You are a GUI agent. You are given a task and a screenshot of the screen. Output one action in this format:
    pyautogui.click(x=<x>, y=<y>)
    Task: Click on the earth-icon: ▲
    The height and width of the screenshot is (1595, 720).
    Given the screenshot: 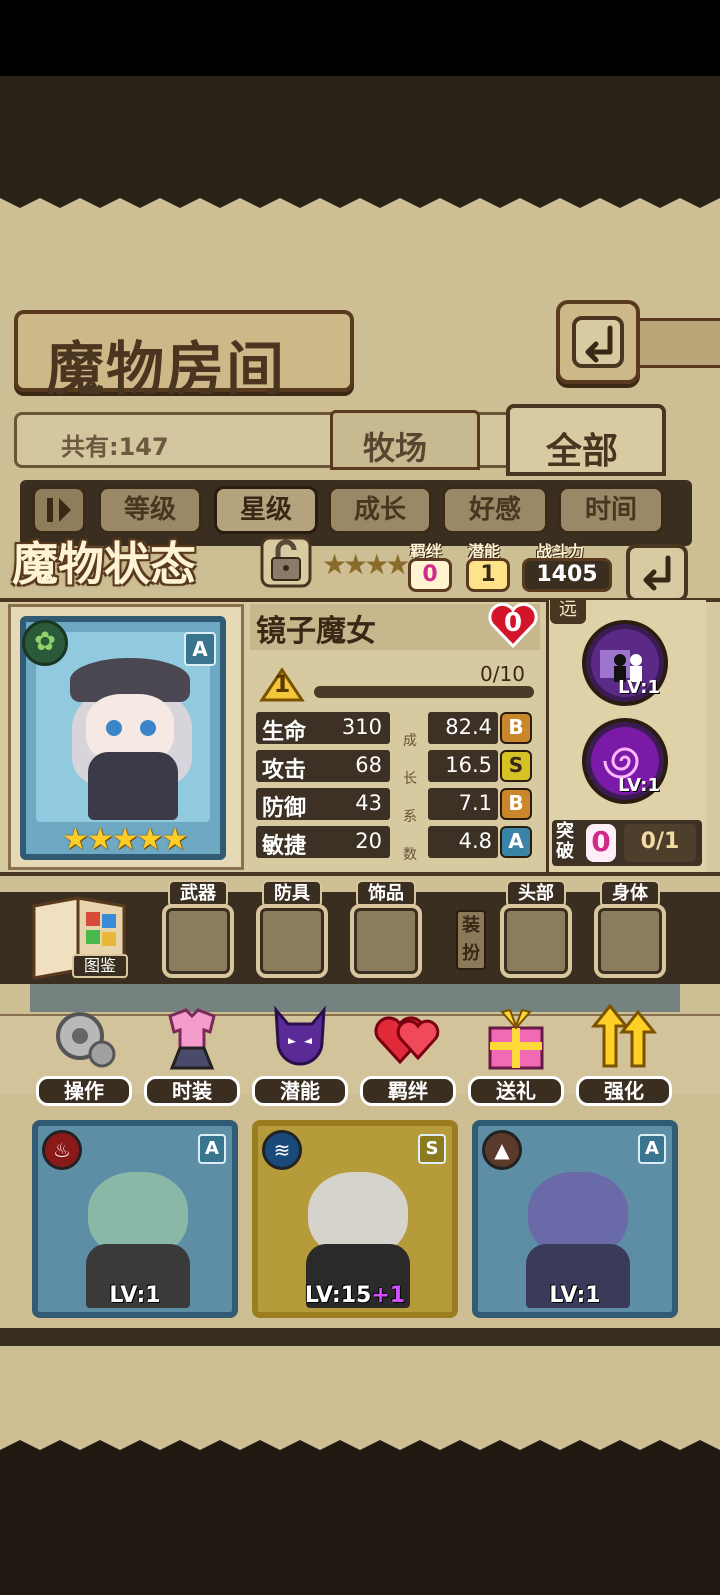 What is the action you would take?
    pyautogui.click(x=502, y=1150)
    